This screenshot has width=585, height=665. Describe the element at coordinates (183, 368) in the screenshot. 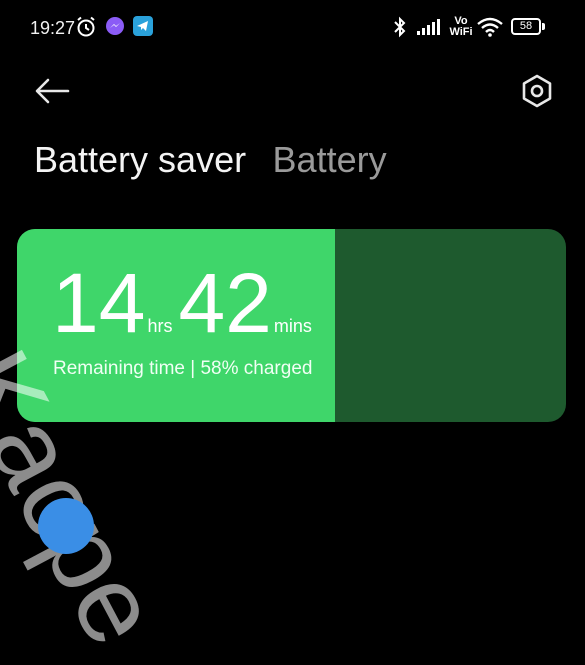

I see `remaining-caption: Remaining time | 58% charged` at that location.